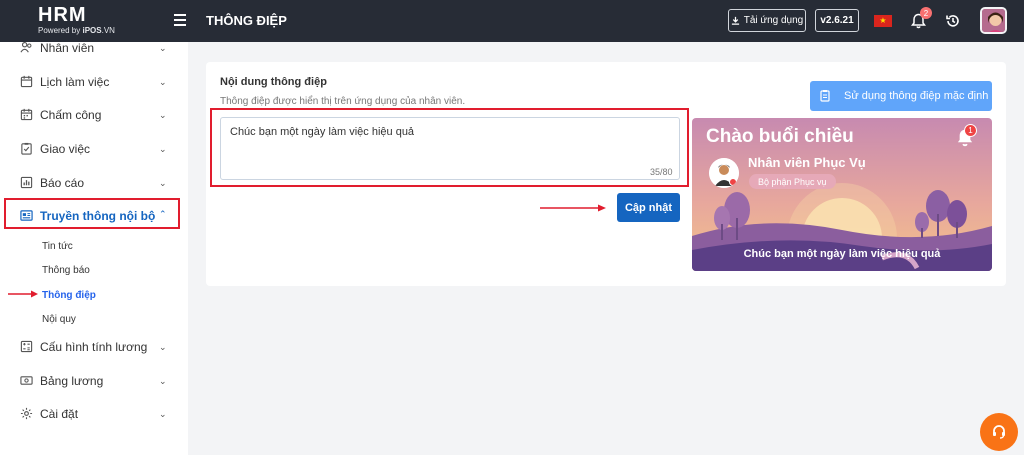  I want to click on sidebar-item-label: Báo cáo, so click(62, 183).